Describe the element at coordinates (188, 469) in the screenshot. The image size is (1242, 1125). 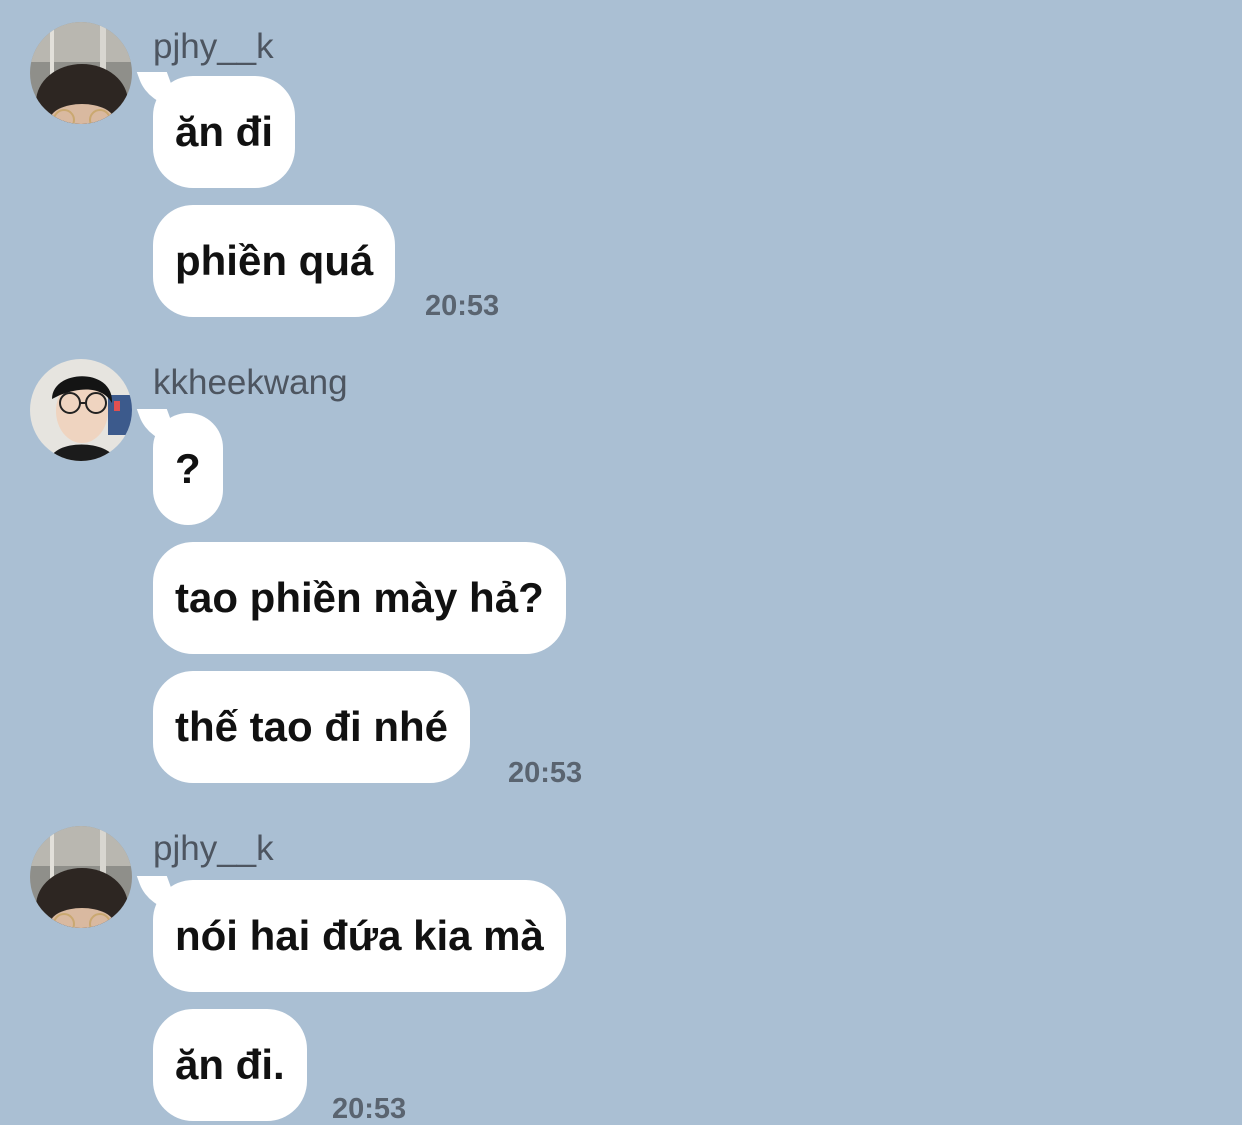
I see `message-bubble: ?` at that location.